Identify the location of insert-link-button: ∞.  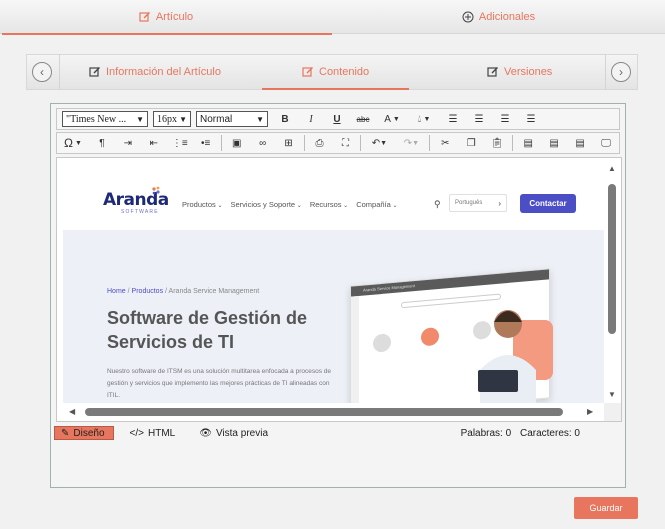
(263, 143).